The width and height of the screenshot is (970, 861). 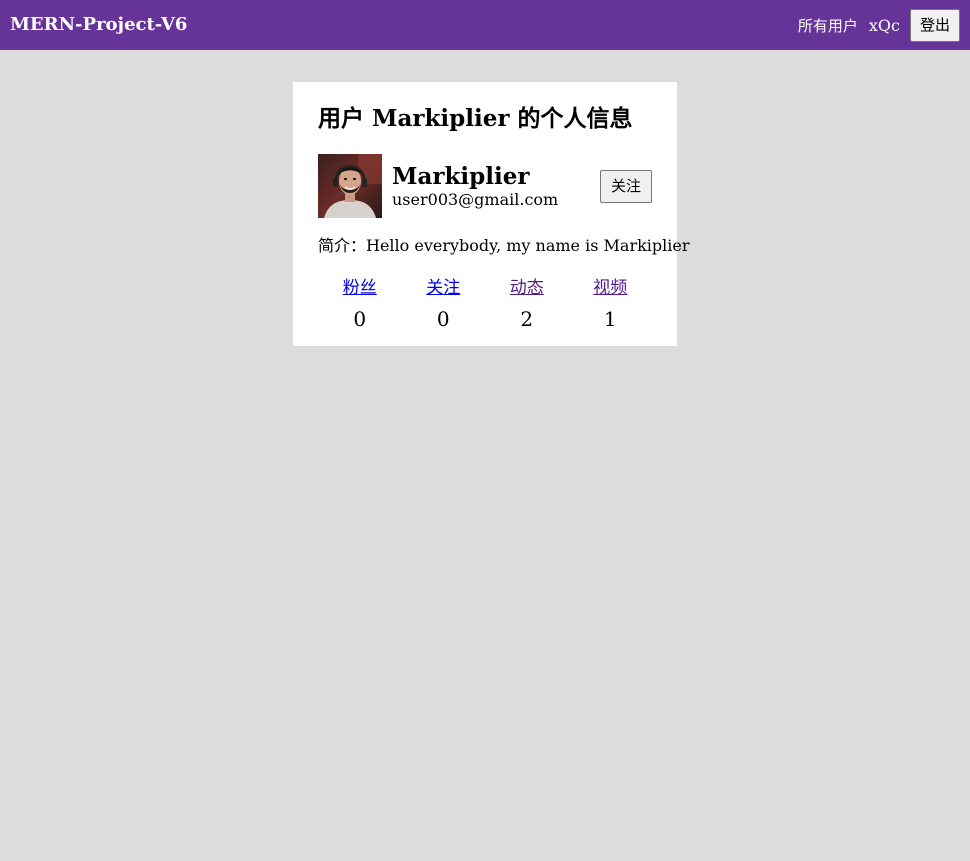 I want to click on stat-posts-count: 2, so click(x=527, y=319).